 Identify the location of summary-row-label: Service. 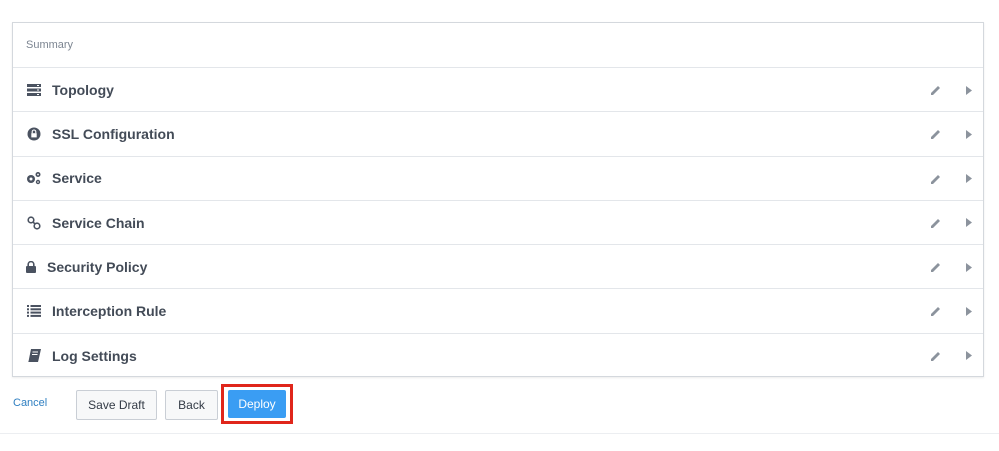
(77, 178).